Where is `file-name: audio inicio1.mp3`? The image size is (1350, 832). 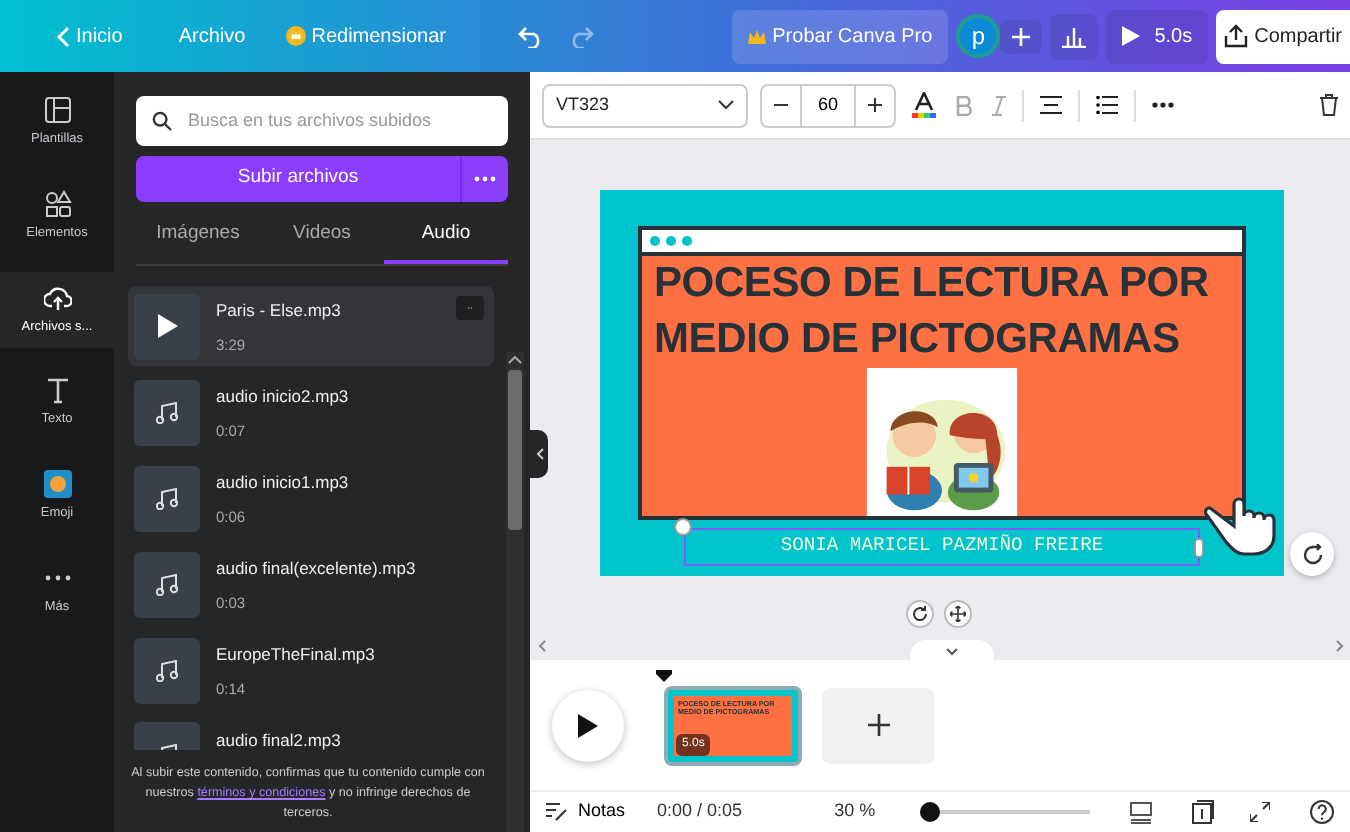 file-name: audio inicio1.mp3 is located at coordinates (282, 482).